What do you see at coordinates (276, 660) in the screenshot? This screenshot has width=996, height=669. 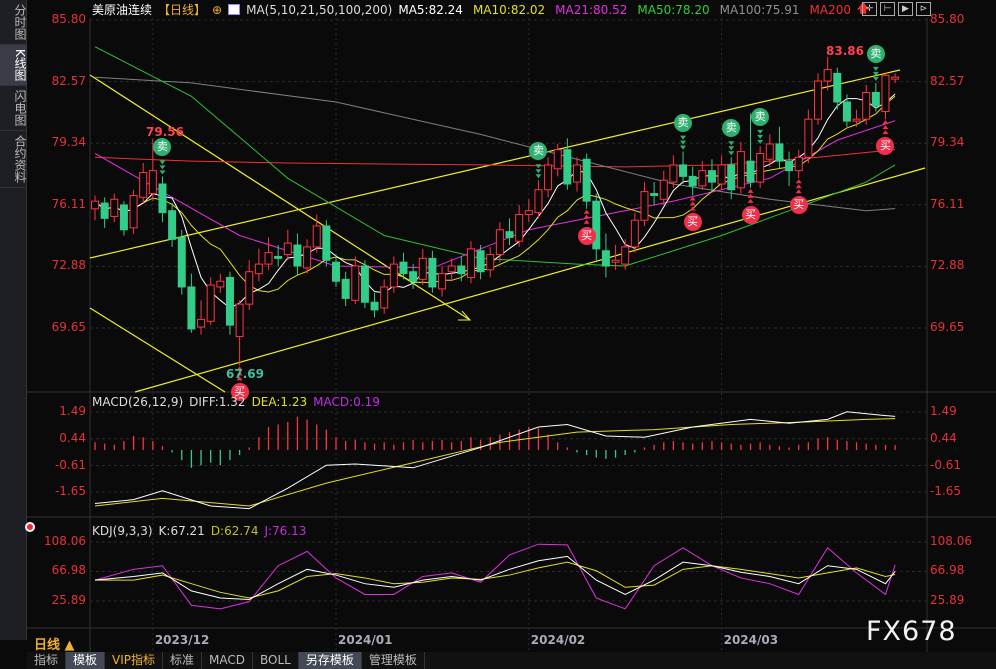 I see `bottom-tab-5: BOLL` at bounding box center [276, 660].